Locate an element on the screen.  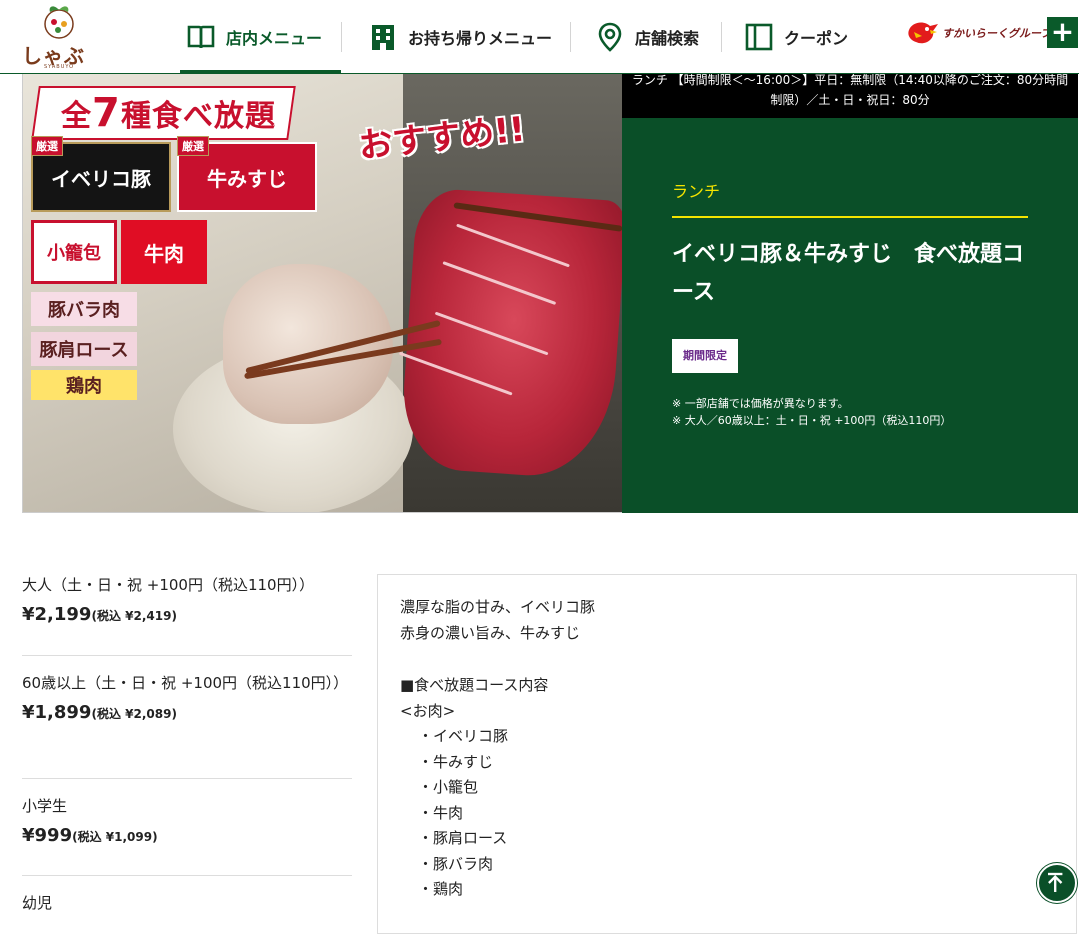
description-line: 赤身の濃い旨み、牛みすじ is located at coordinates (490, 632).